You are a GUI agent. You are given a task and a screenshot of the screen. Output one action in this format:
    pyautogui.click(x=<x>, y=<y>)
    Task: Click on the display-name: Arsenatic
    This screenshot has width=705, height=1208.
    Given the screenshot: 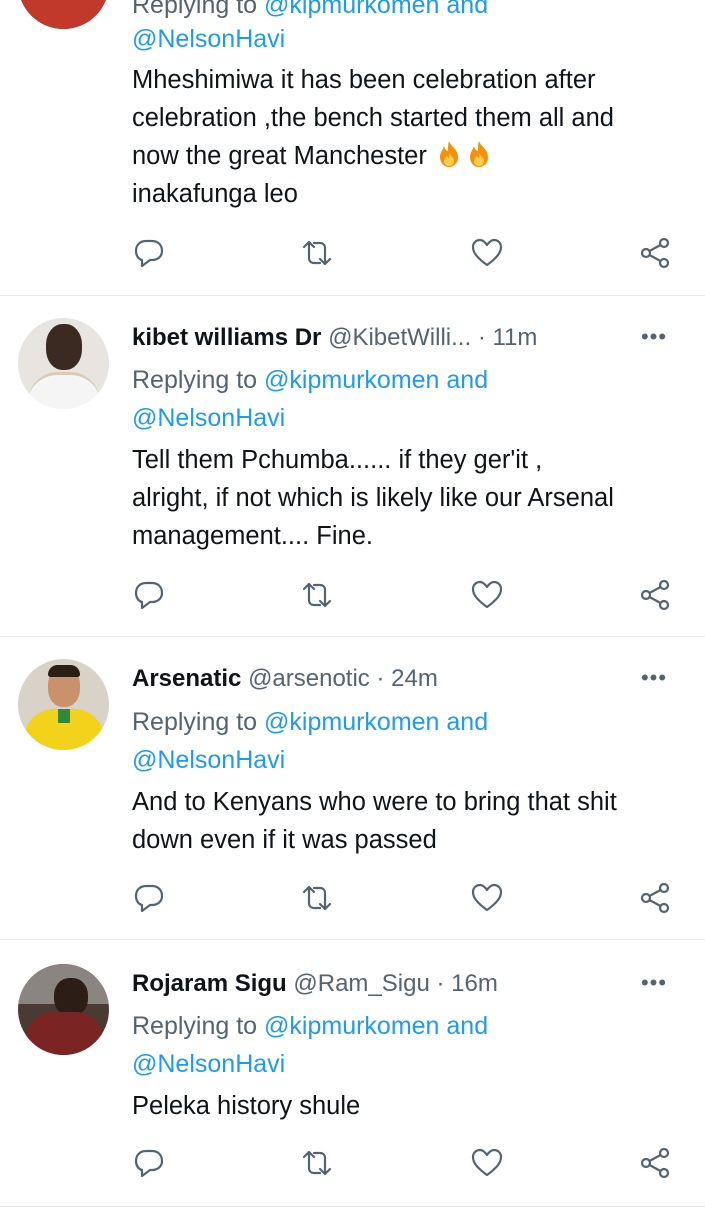 What is the action you would take?
    pyautogui.click(x=186, y=678)
    